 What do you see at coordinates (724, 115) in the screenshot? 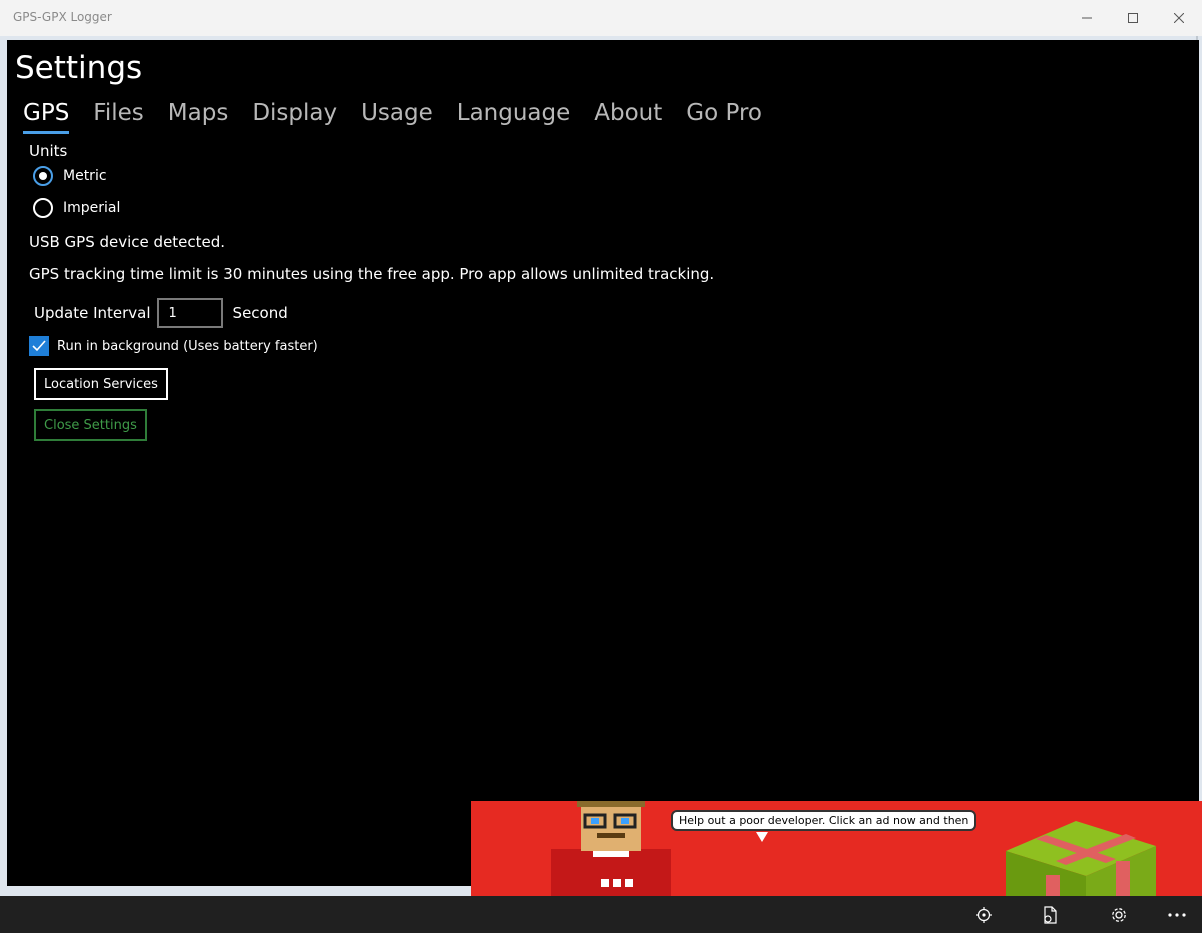
I see `tab-go-pro: Go Pro` at bounding box center [724, 115].